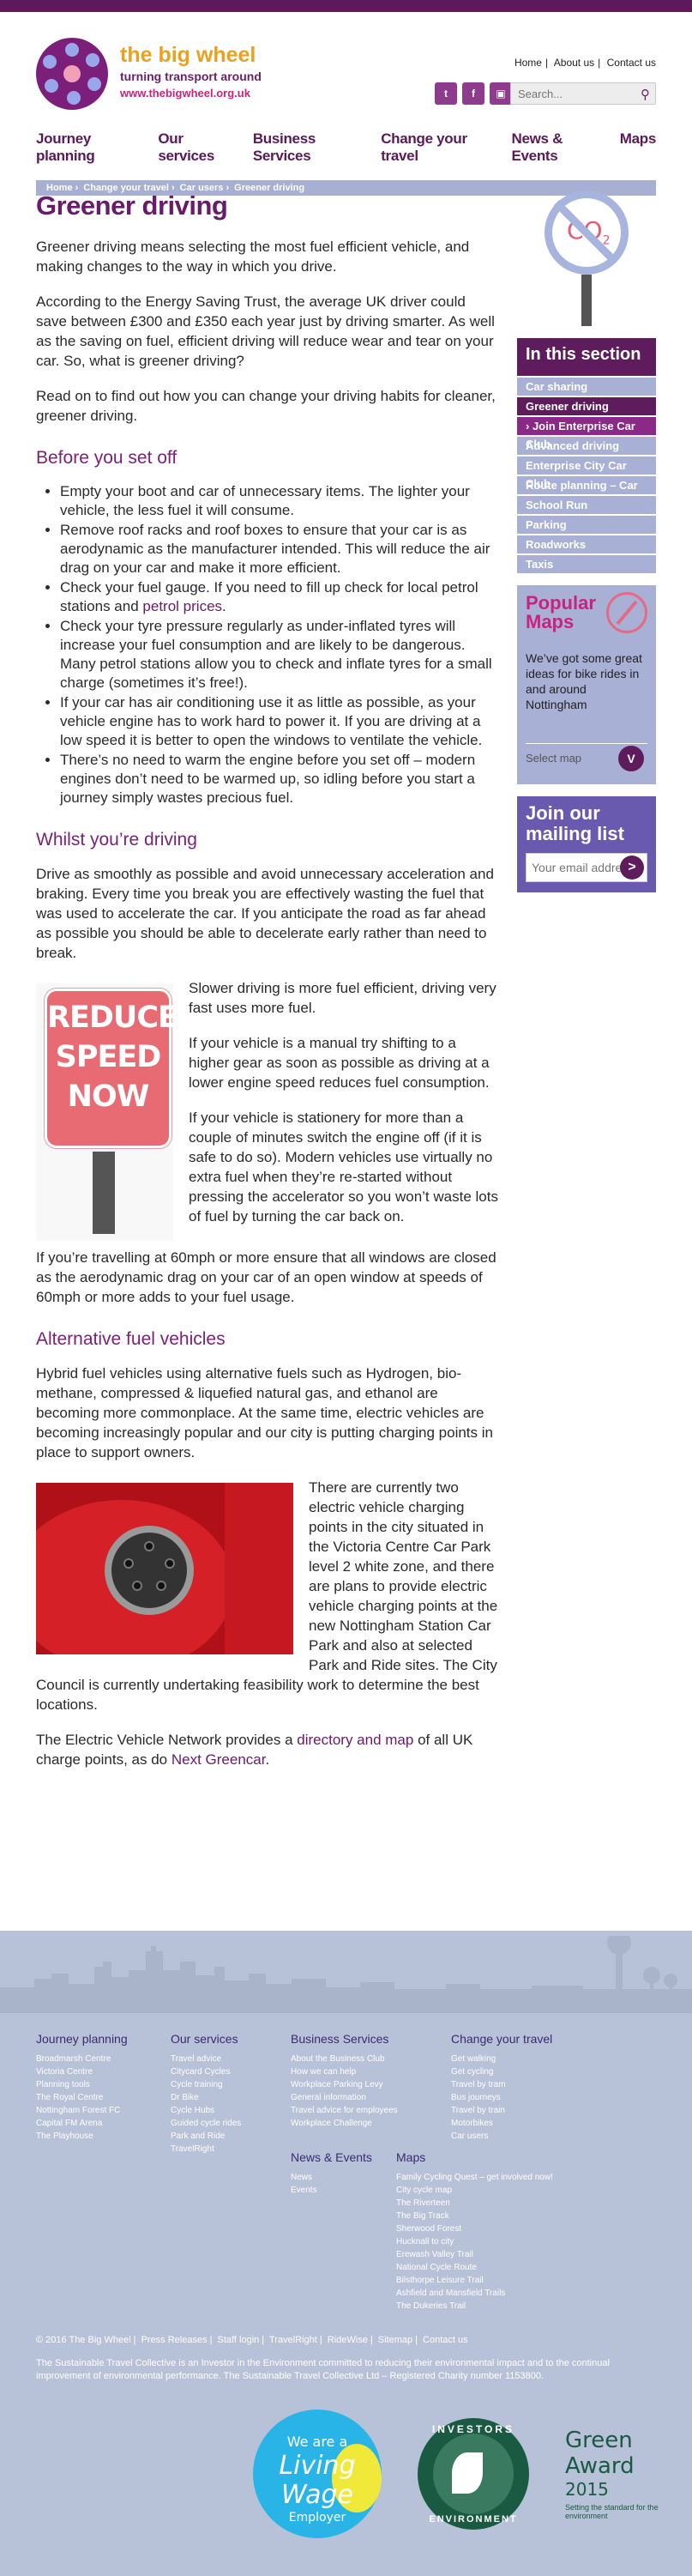 The height and width of the screenshot is (2576, 692). What do you see at coordinates (474, 2241) in the screenshot?
I see `footer-link: Hucknall to city` at bounding box center [474, 2241].